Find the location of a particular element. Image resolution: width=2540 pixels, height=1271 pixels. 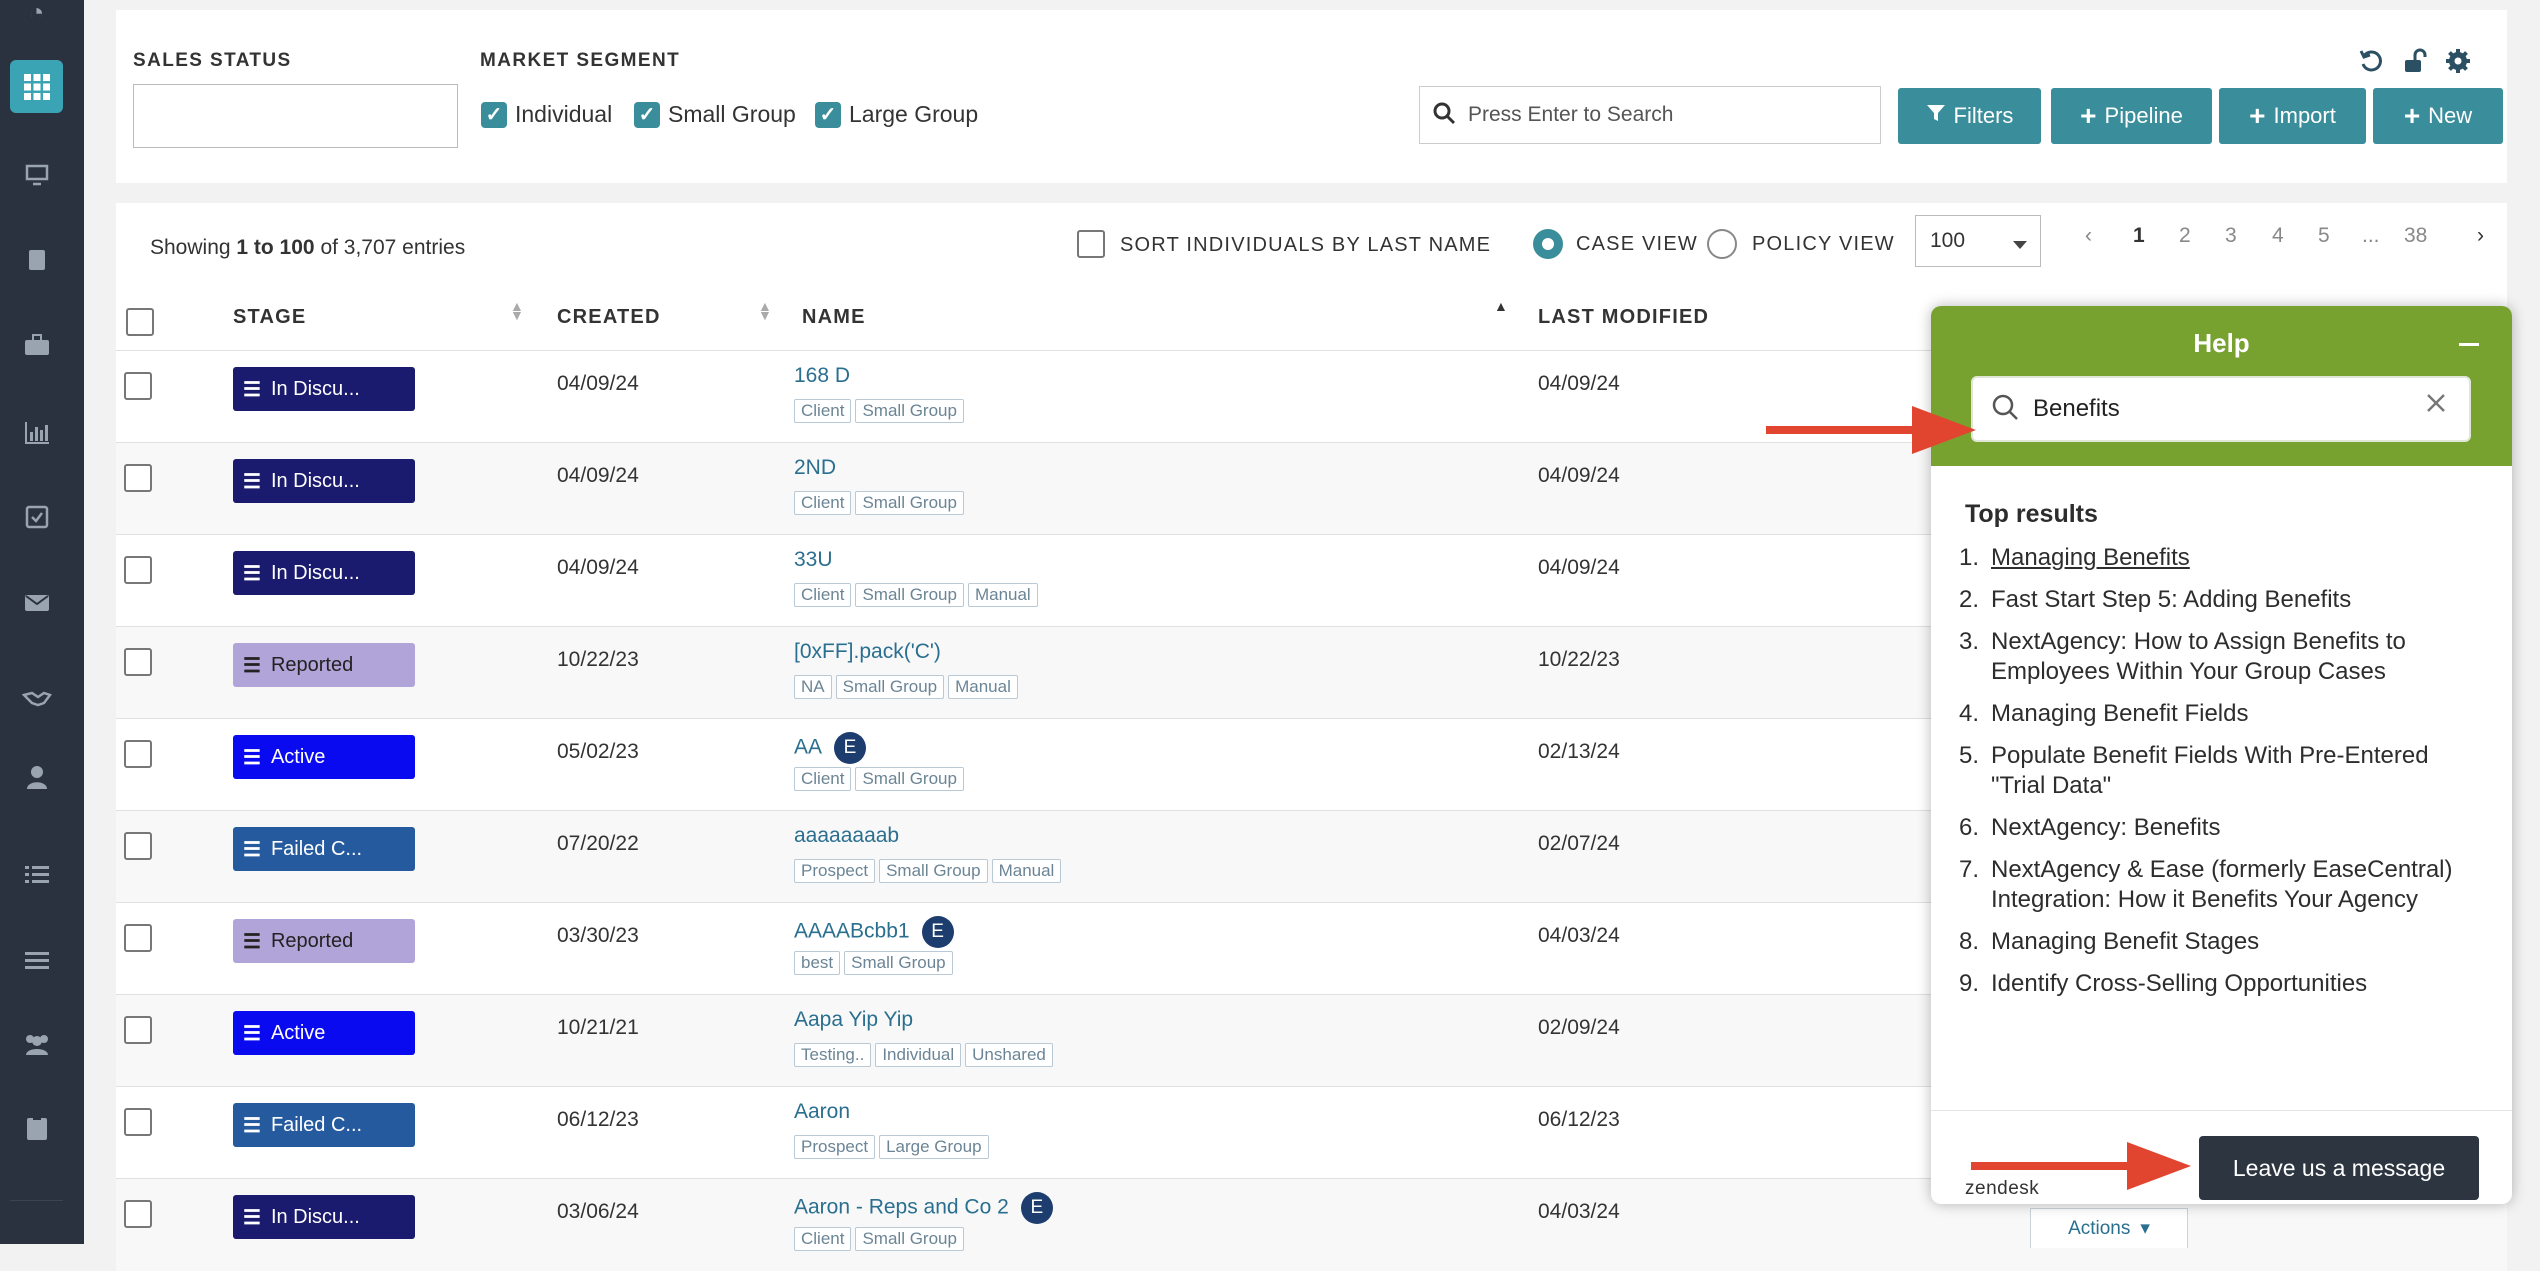

column-header-created: CREATED is located at coordinates (609, 317).